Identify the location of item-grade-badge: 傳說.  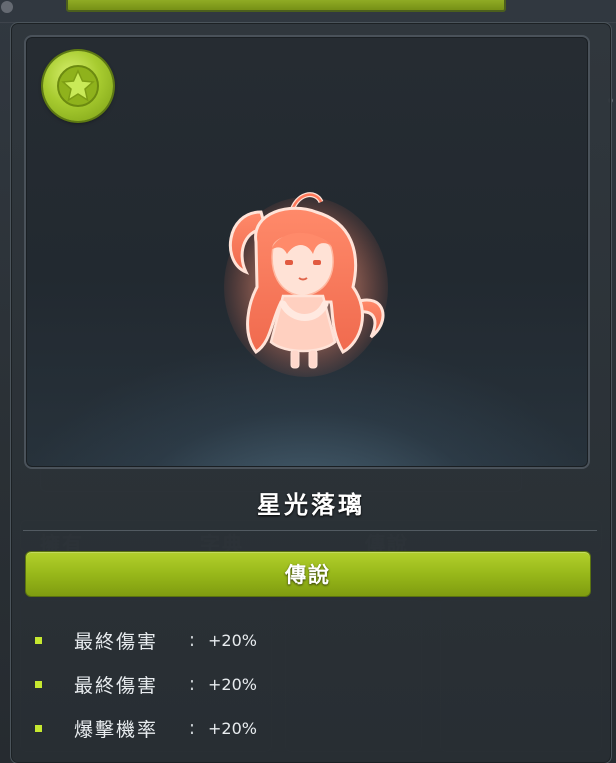
(308, 574).